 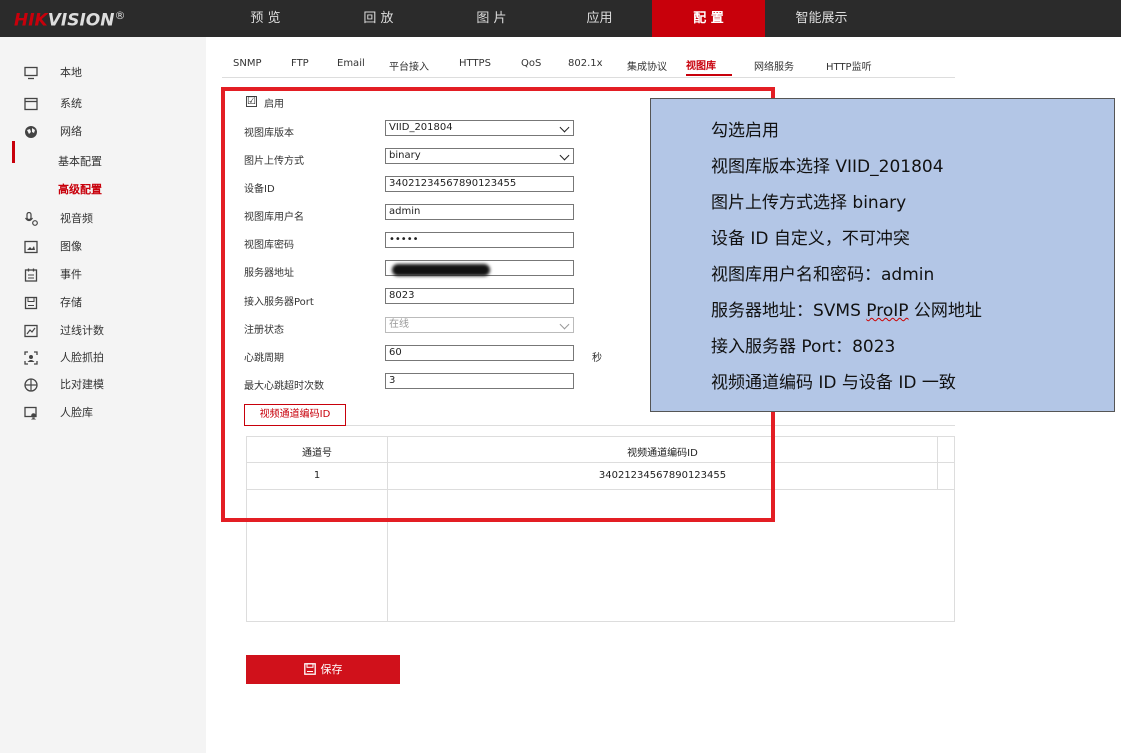 What do you see at coordinates (103, 275) in the screenshot?
I see `sidebar-item-event: 事件` at bounding box center [103, 275].